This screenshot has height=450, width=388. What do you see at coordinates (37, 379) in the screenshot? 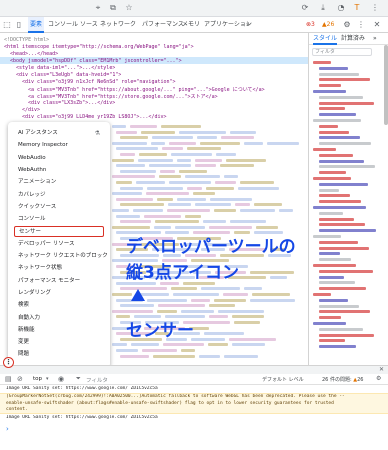
I see `context-select: top` at bounding box center [37, 379].